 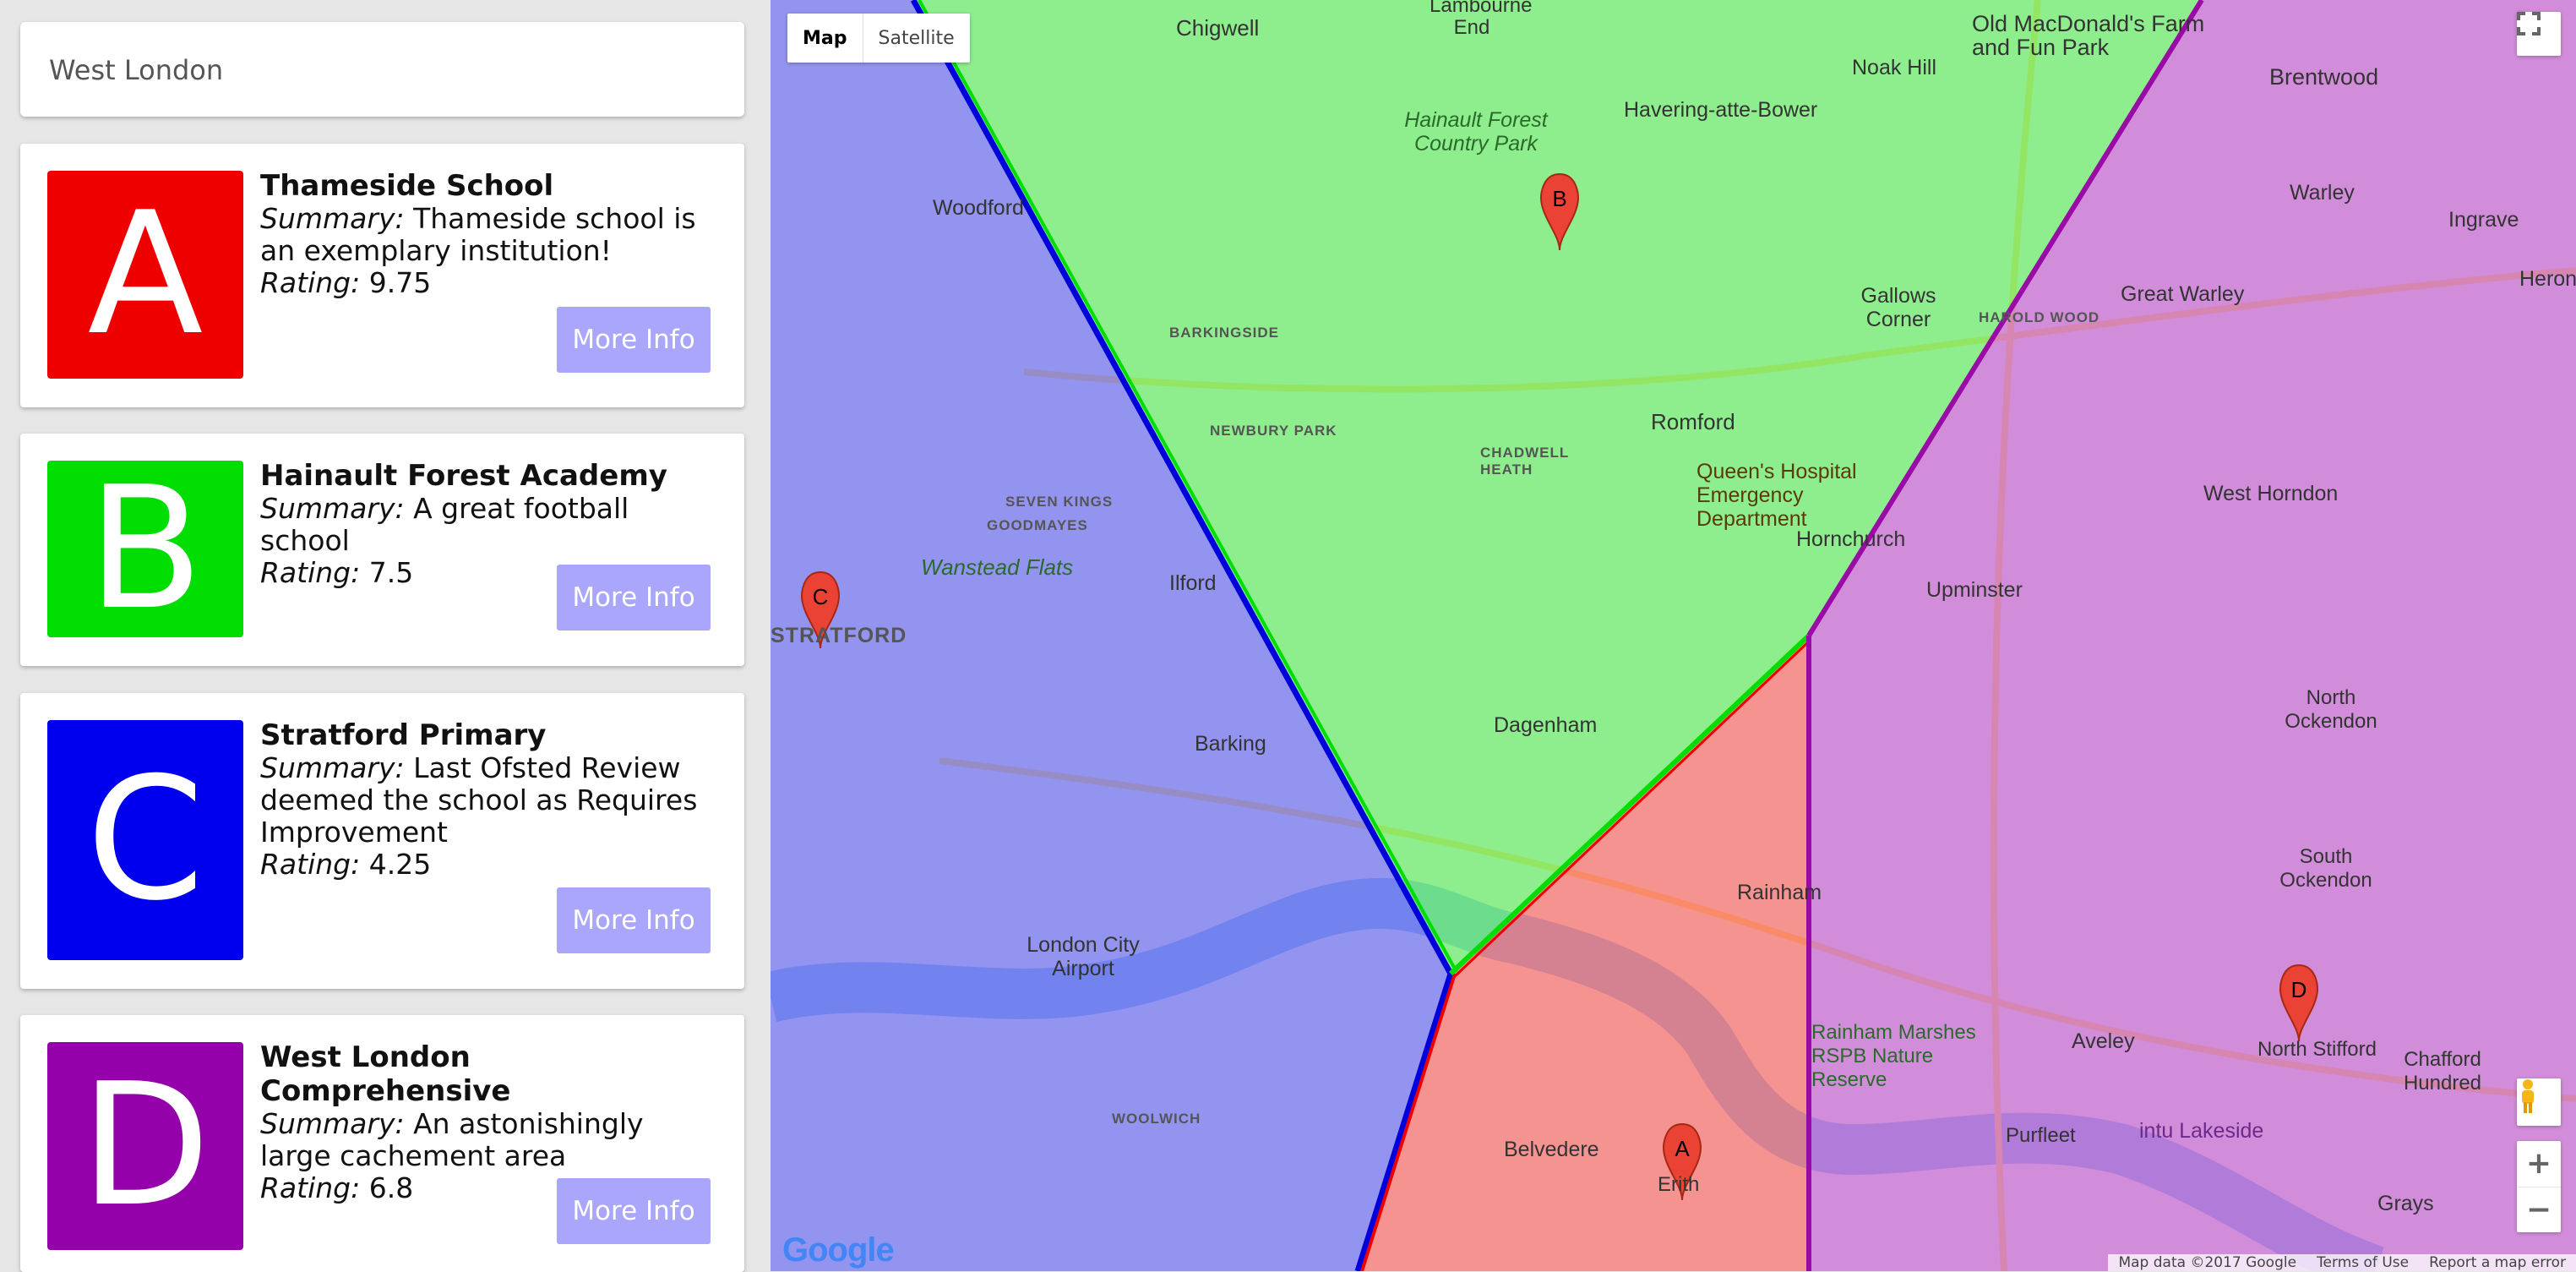 I want to click on marker-label: B, so click(x=1559, y=198).